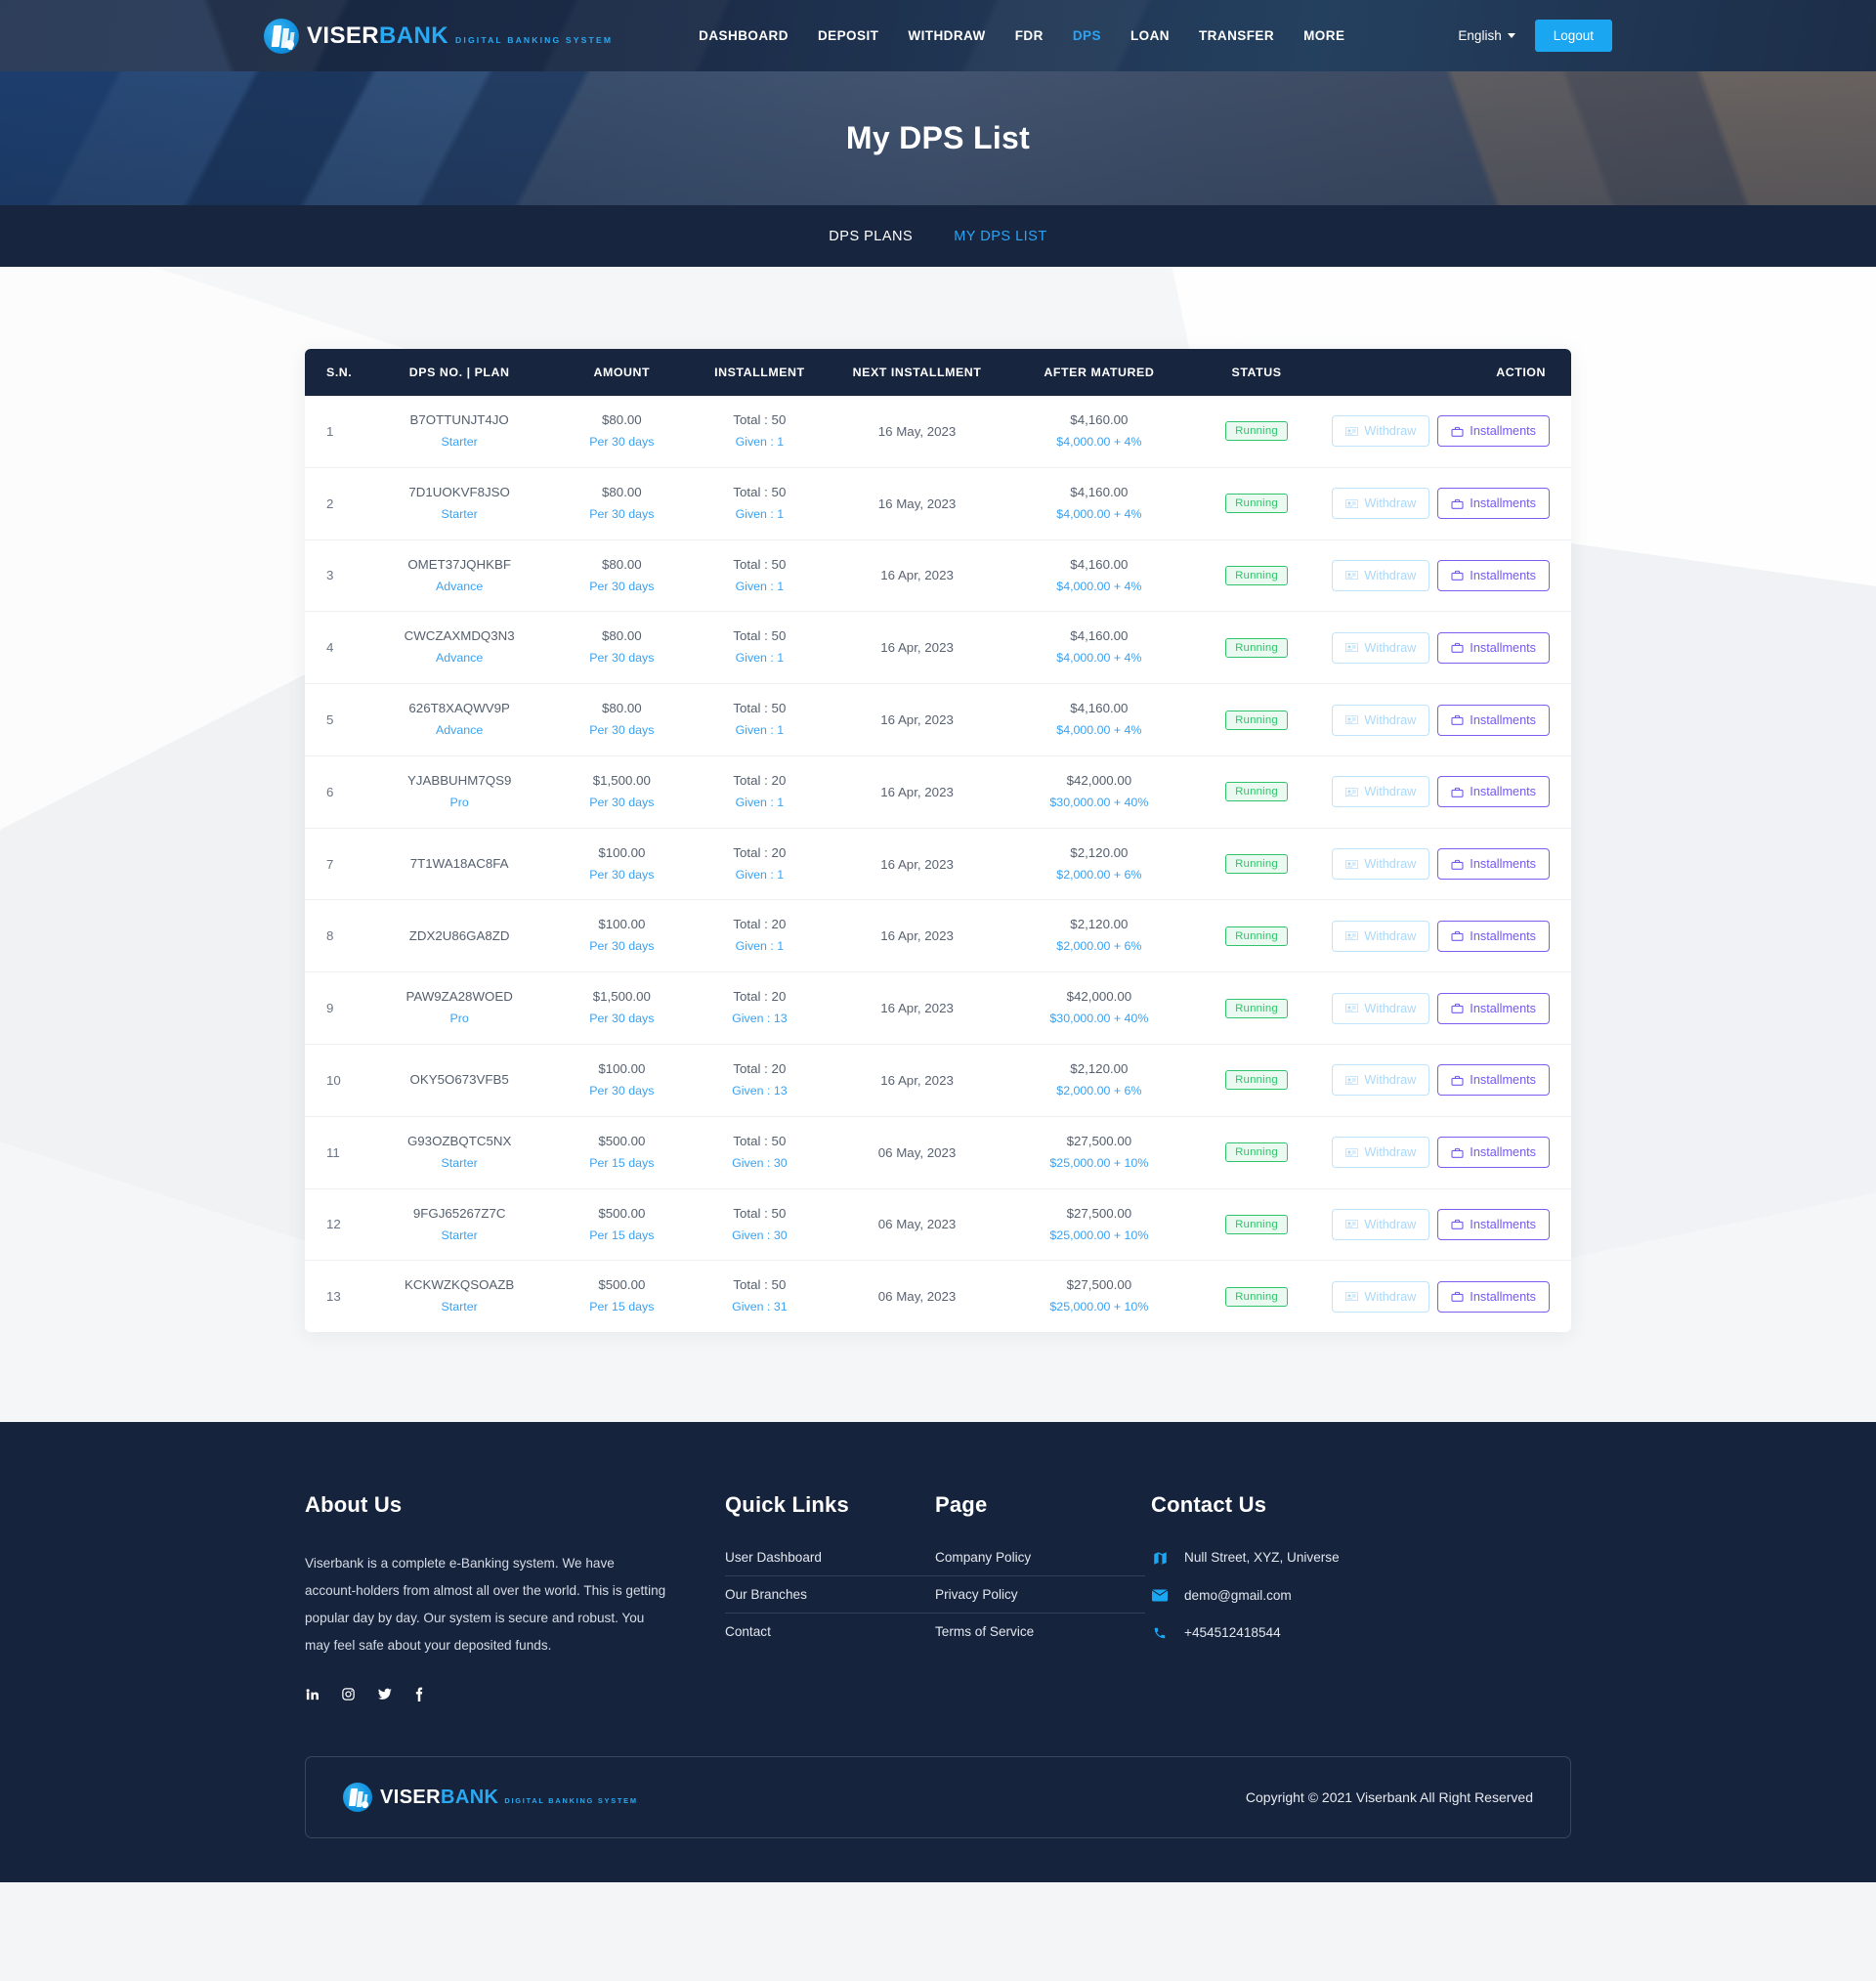  Describe the element at coordinates (622, 1140) in the screenshot. I see `cell-amount-value: $500.00` at that location.